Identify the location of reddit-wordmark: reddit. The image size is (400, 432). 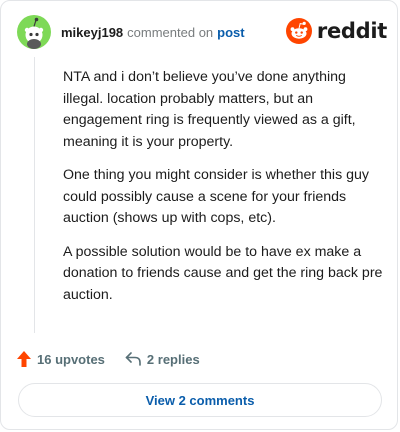
(351, 31).